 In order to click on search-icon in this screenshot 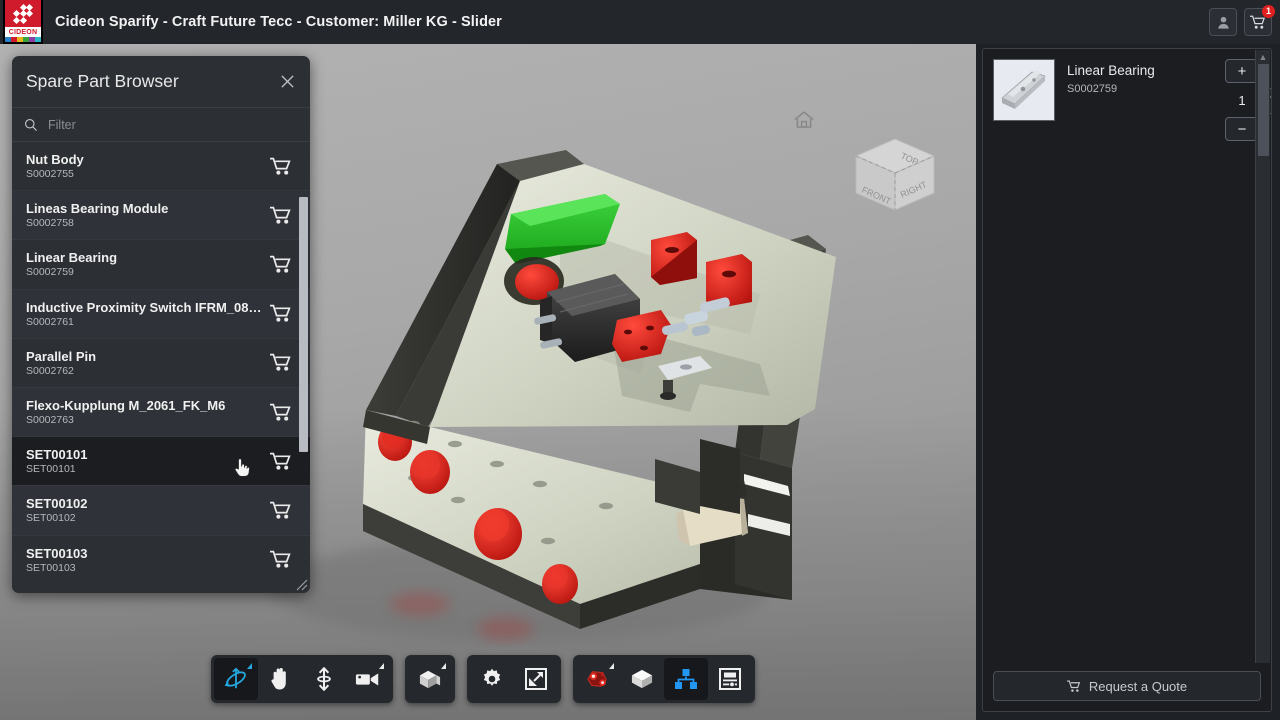, I will do `click(31, 124)`.